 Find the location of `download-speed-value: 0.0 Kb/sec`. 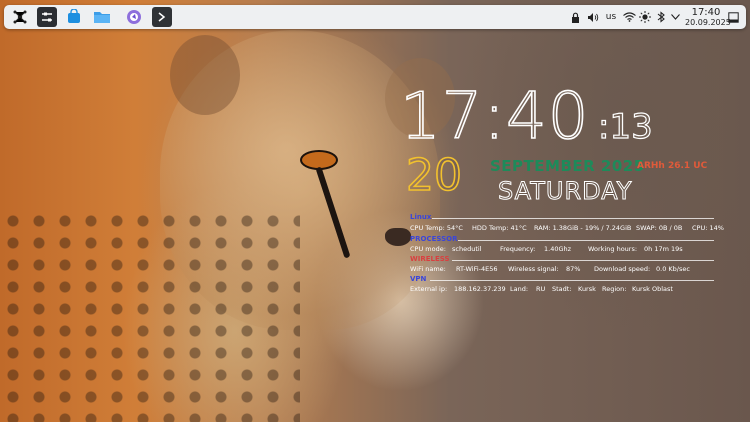

download-speed-value: 0.0 Kb/sec is located at coordinates (673, 269).